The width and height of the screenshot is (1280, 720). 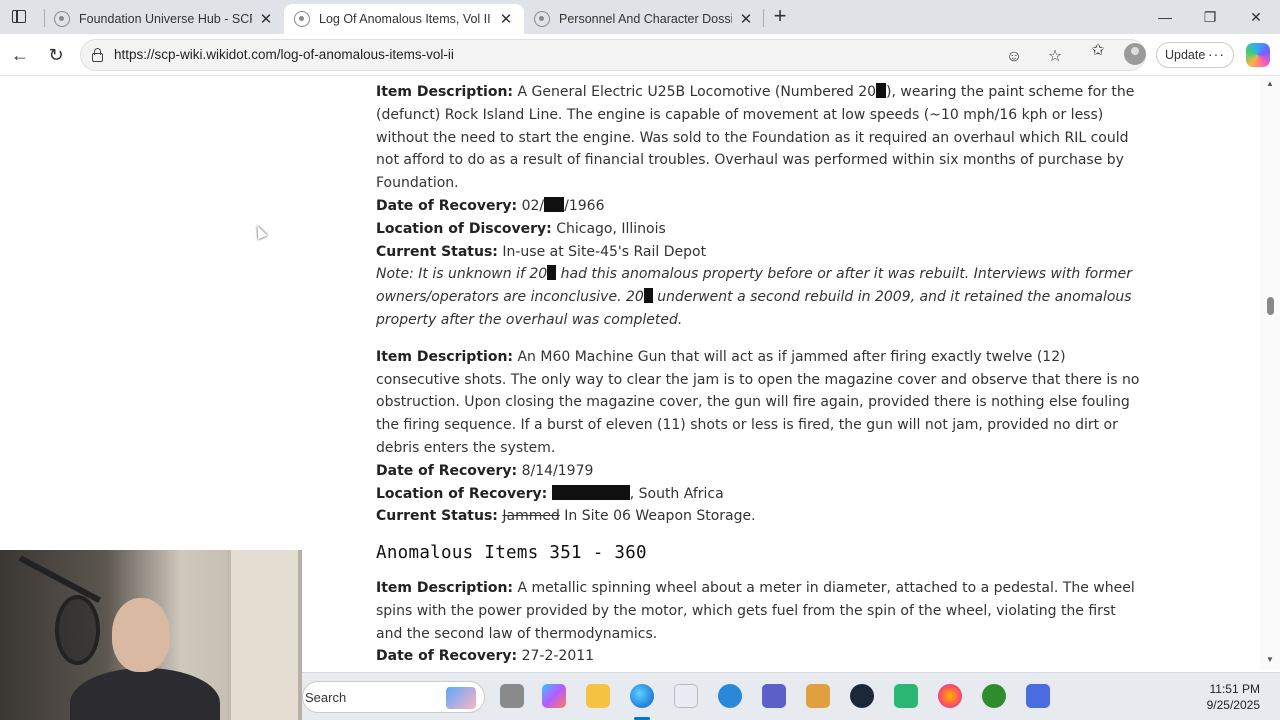 What do you see at coordinates (780, 16) in the screenshot?
I see `new-tab-plus-icon: +` at bounding box center [780, 16].